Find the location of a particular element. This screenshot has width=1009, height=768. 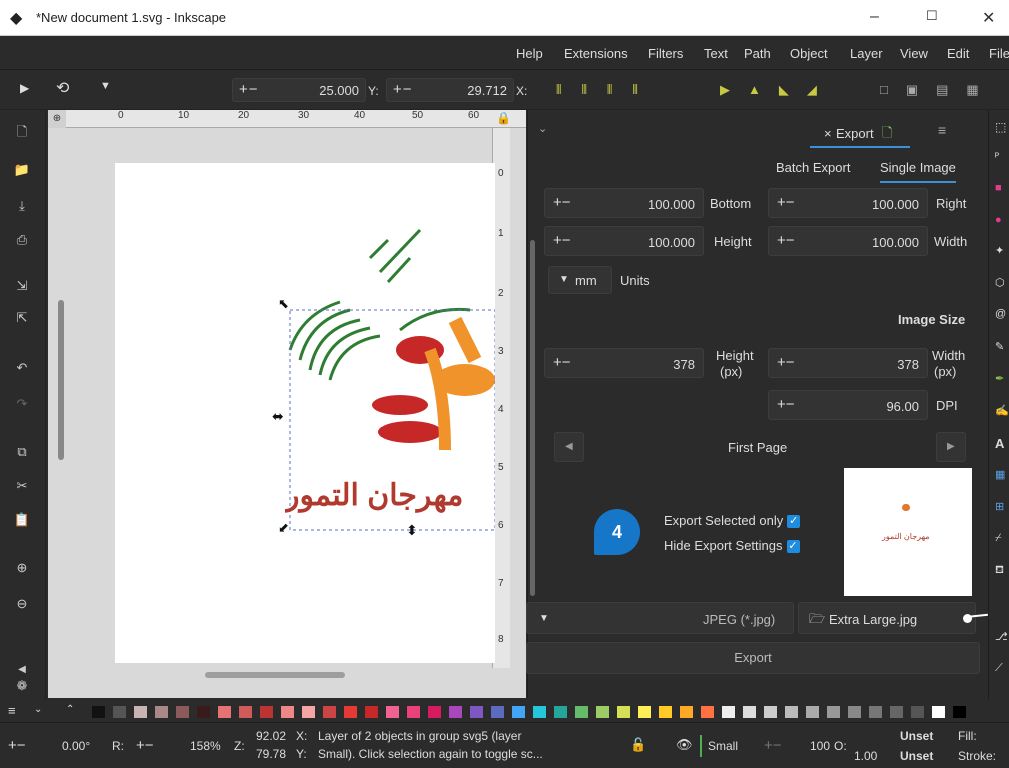

width-spinbox: +− 100.000 is located at coordinates (848, 241).